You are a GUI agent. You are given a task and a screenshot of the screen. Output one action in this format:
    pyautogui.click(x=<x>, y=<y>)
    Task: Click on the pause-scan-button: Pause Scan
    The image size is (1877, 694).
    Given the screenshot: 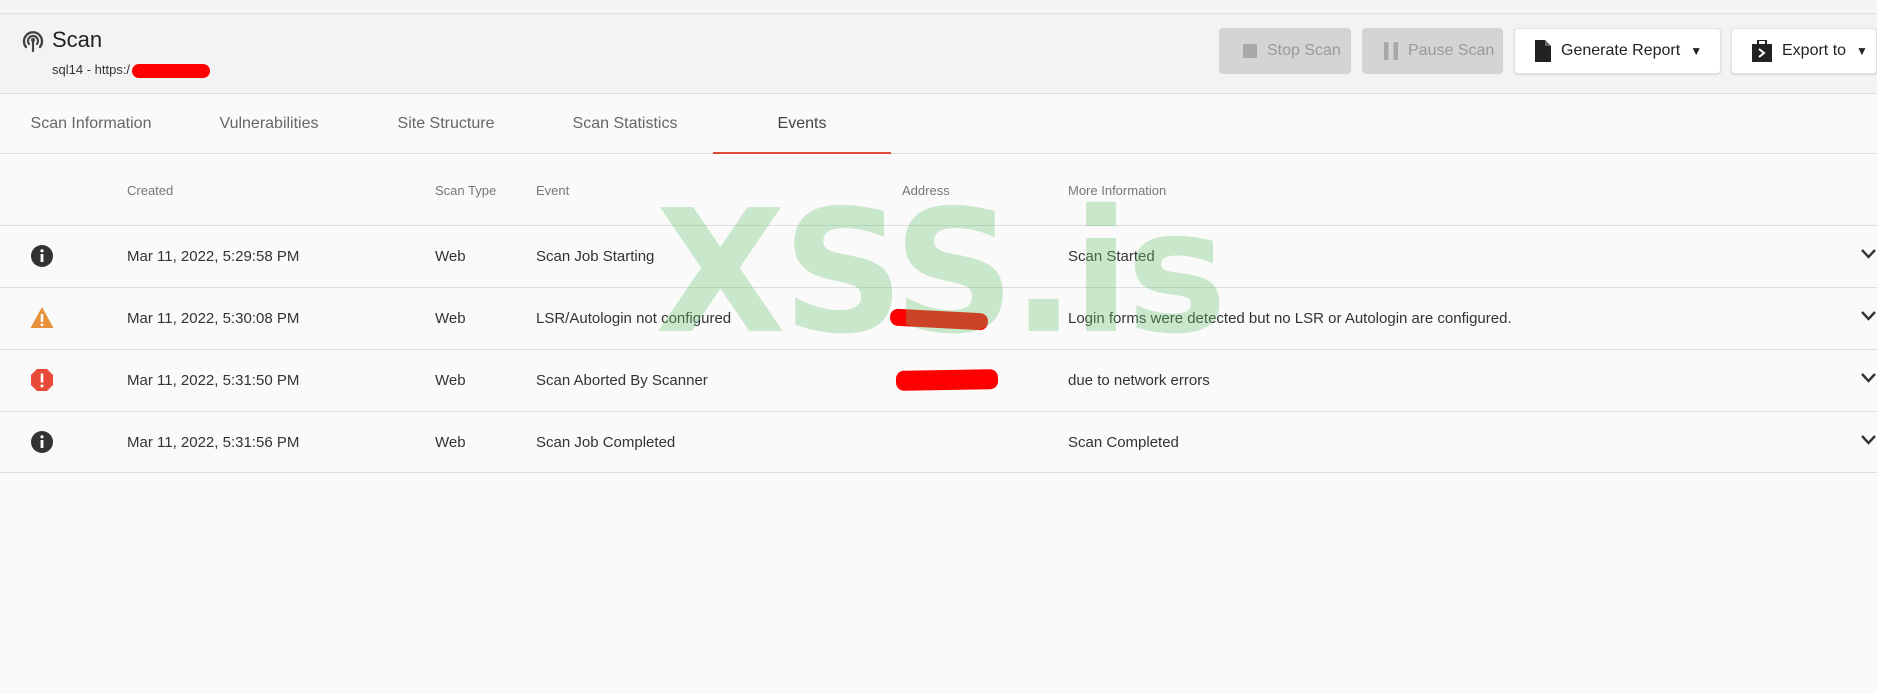 What is the action you would take?
    pyautogui.click(x=1432, y=51)
    